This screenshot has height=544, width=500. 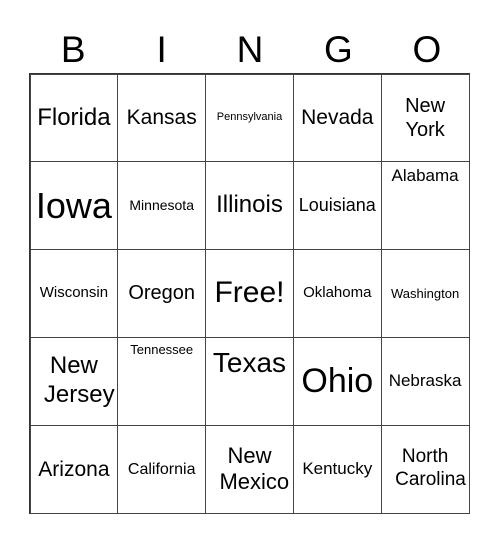 I want to click on bingo-cell-label: Nebraska, so click(x=425, y=381).